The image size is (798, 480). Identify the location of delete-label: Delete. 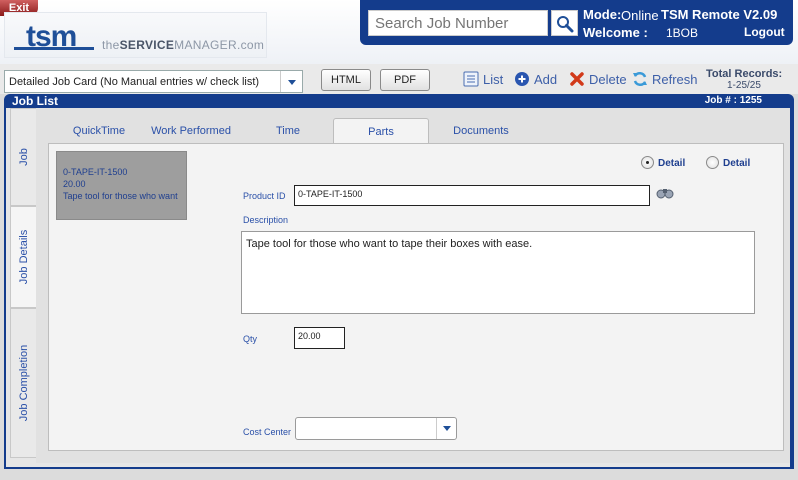
(608, 79).